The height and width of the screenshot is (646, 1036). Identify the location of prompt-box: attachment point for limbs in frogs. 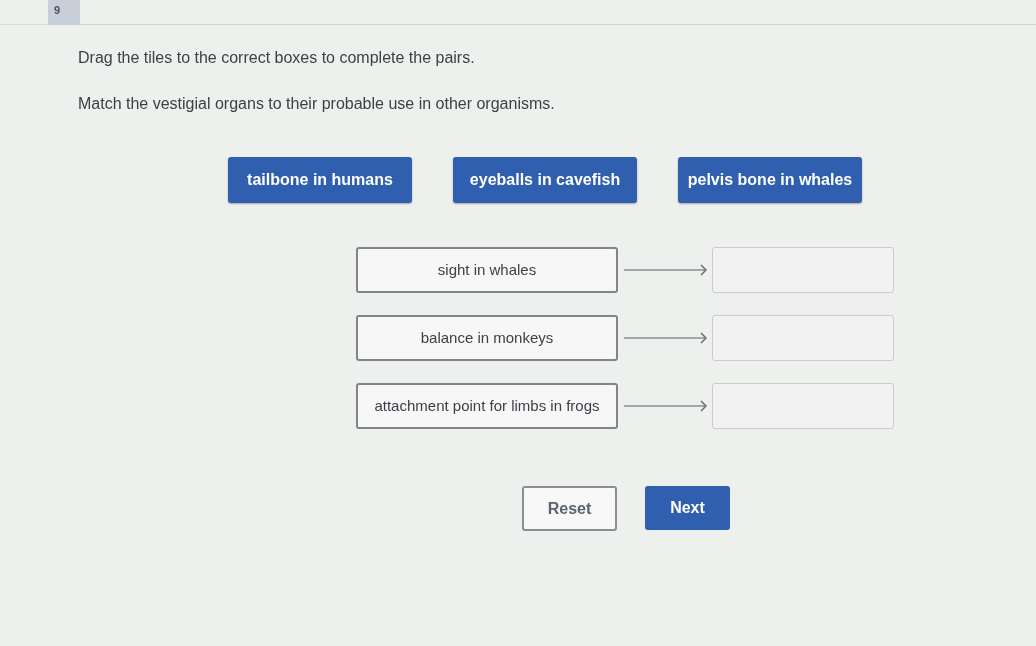
(487, 406).